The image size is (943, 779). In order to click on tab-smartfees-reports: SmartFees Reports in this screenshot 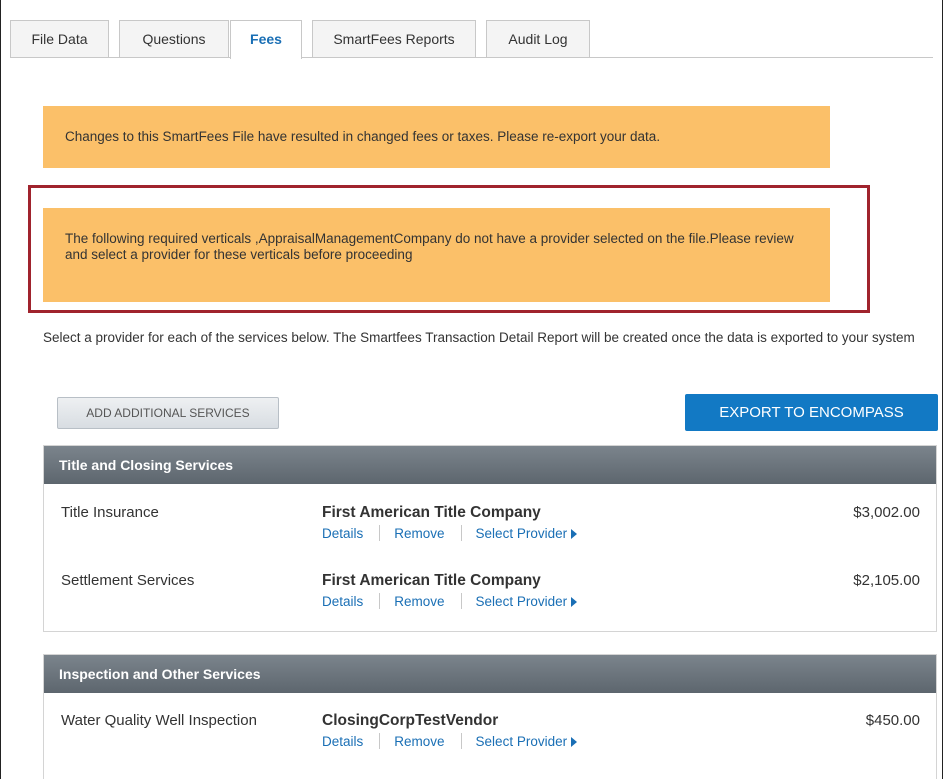, I will do `click(394, 39)`.